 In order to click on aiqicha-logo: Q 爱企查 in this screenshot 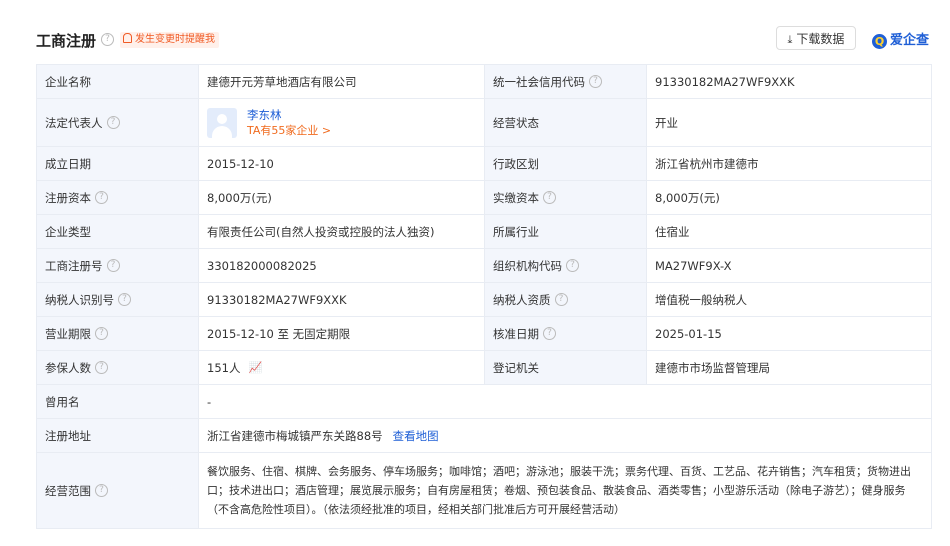, I will do `click(900, 39)`.